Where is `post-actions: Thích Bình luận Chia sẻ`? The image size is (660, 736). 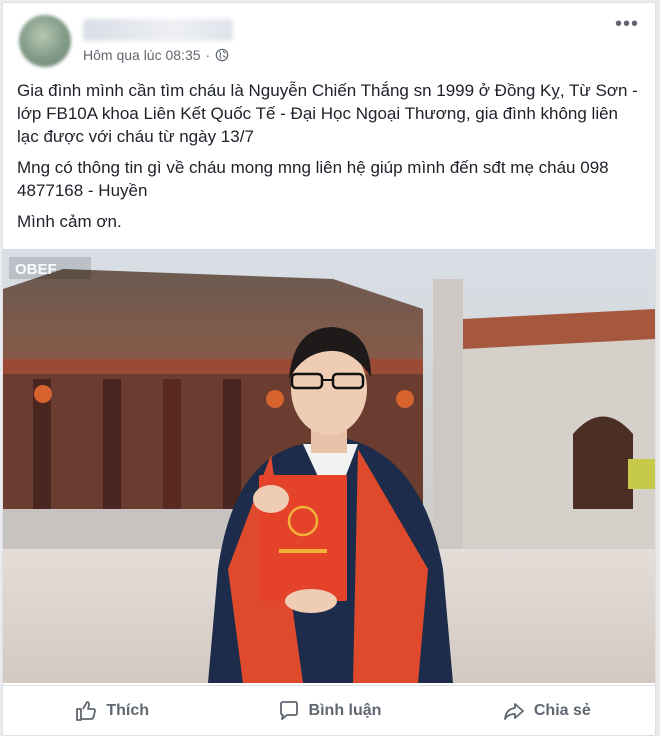 post-actions: Thích Bình luận Chia sẻ is located at coordinates (329, 710).